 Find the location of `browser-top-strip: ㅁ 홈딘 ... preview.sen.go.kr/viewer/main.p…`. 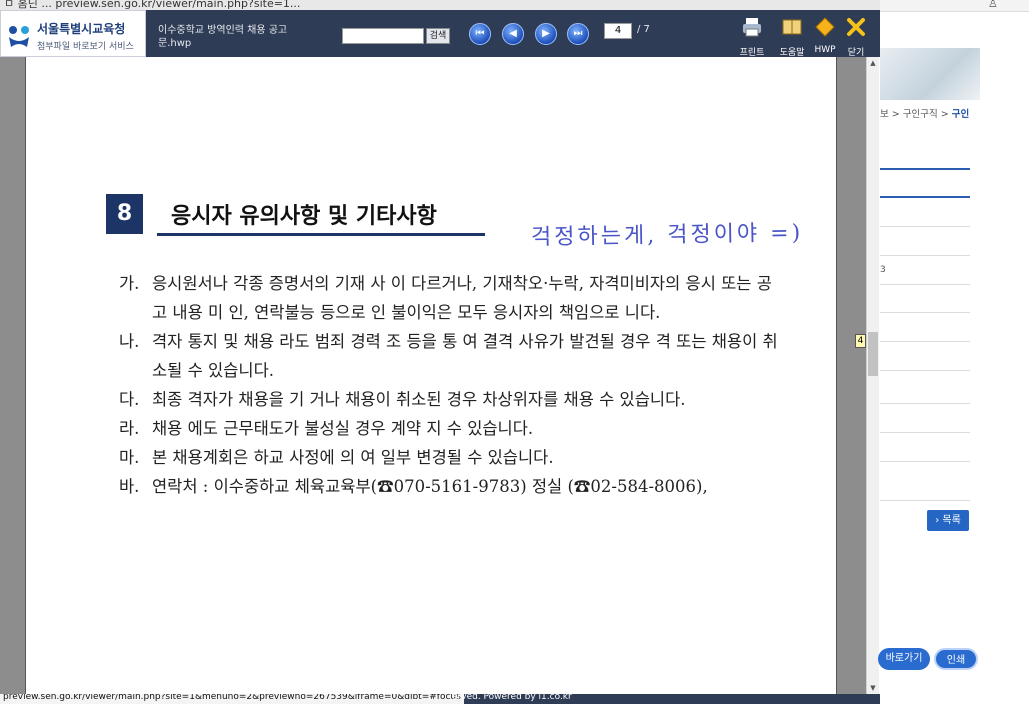

browser-top-strip: ㅁ 홈딘 ... preview.sen.go.kr/viewer/main.p… is located at coordinates (440, 5).